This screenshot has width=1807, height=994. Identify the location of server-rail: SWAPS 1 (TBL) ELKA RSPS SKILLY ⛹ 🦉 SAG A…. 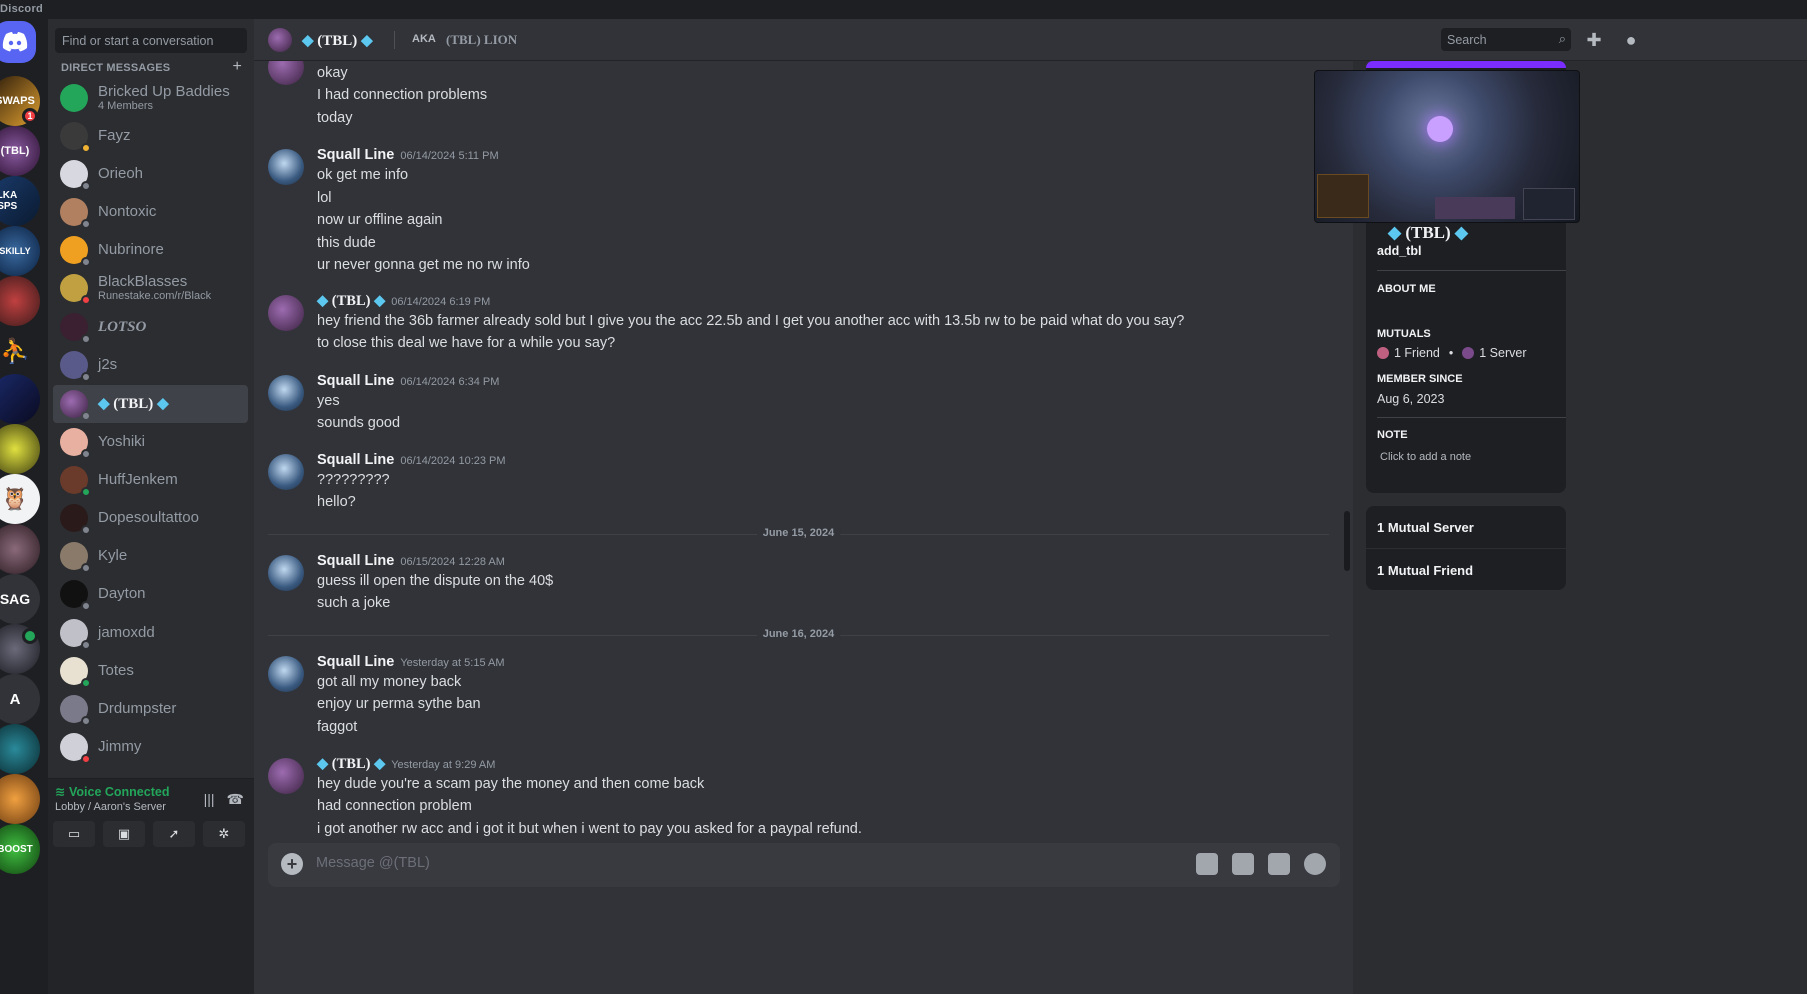
(24, 506).